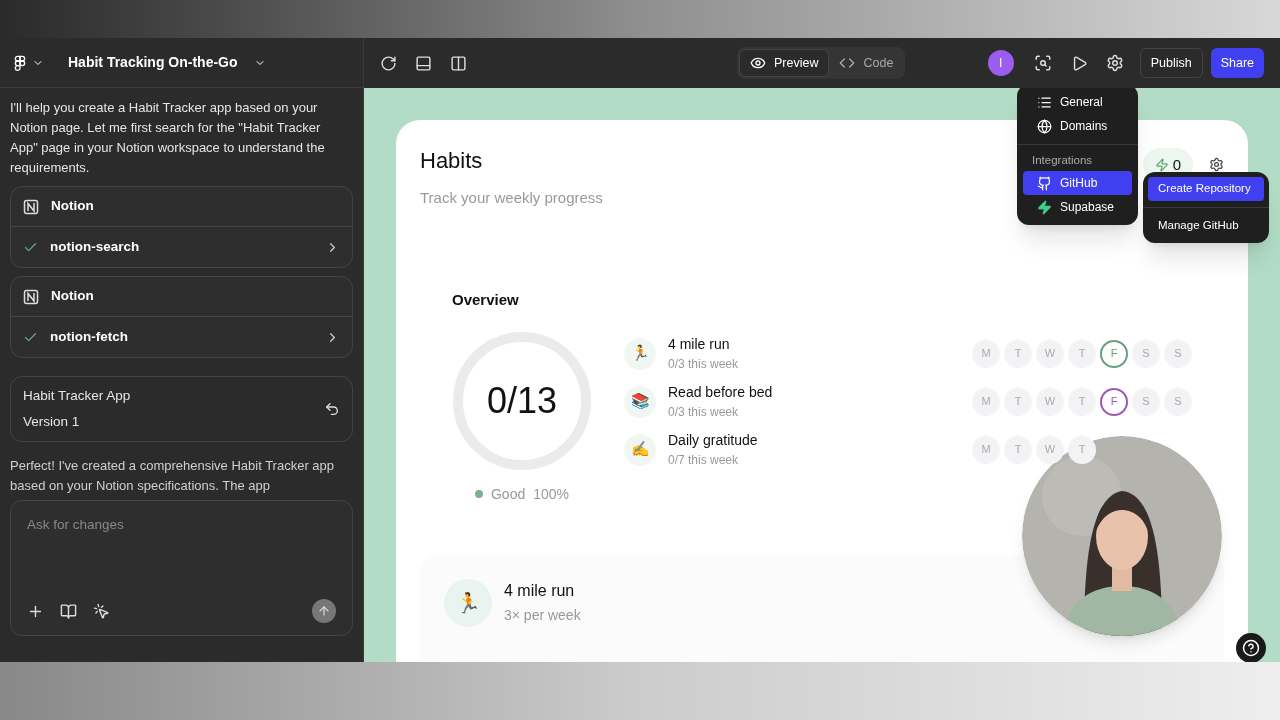  Describe the element at coordinates (1042, 63) in the screenshot. I see `inspect-icon` at that location.